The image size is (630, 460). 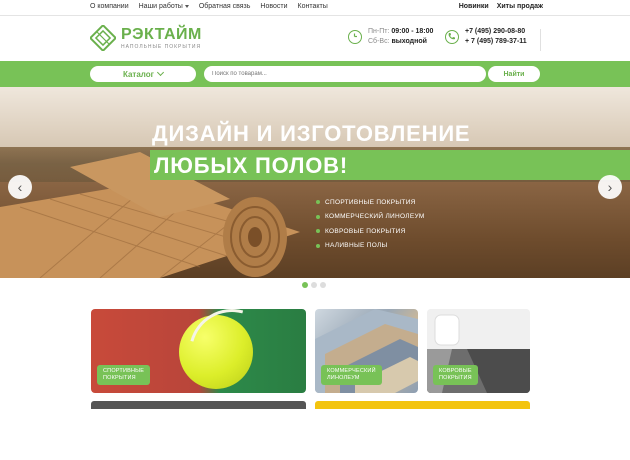 I want to click on search-bar: Каталог Найти, so click(x=315, y=74).